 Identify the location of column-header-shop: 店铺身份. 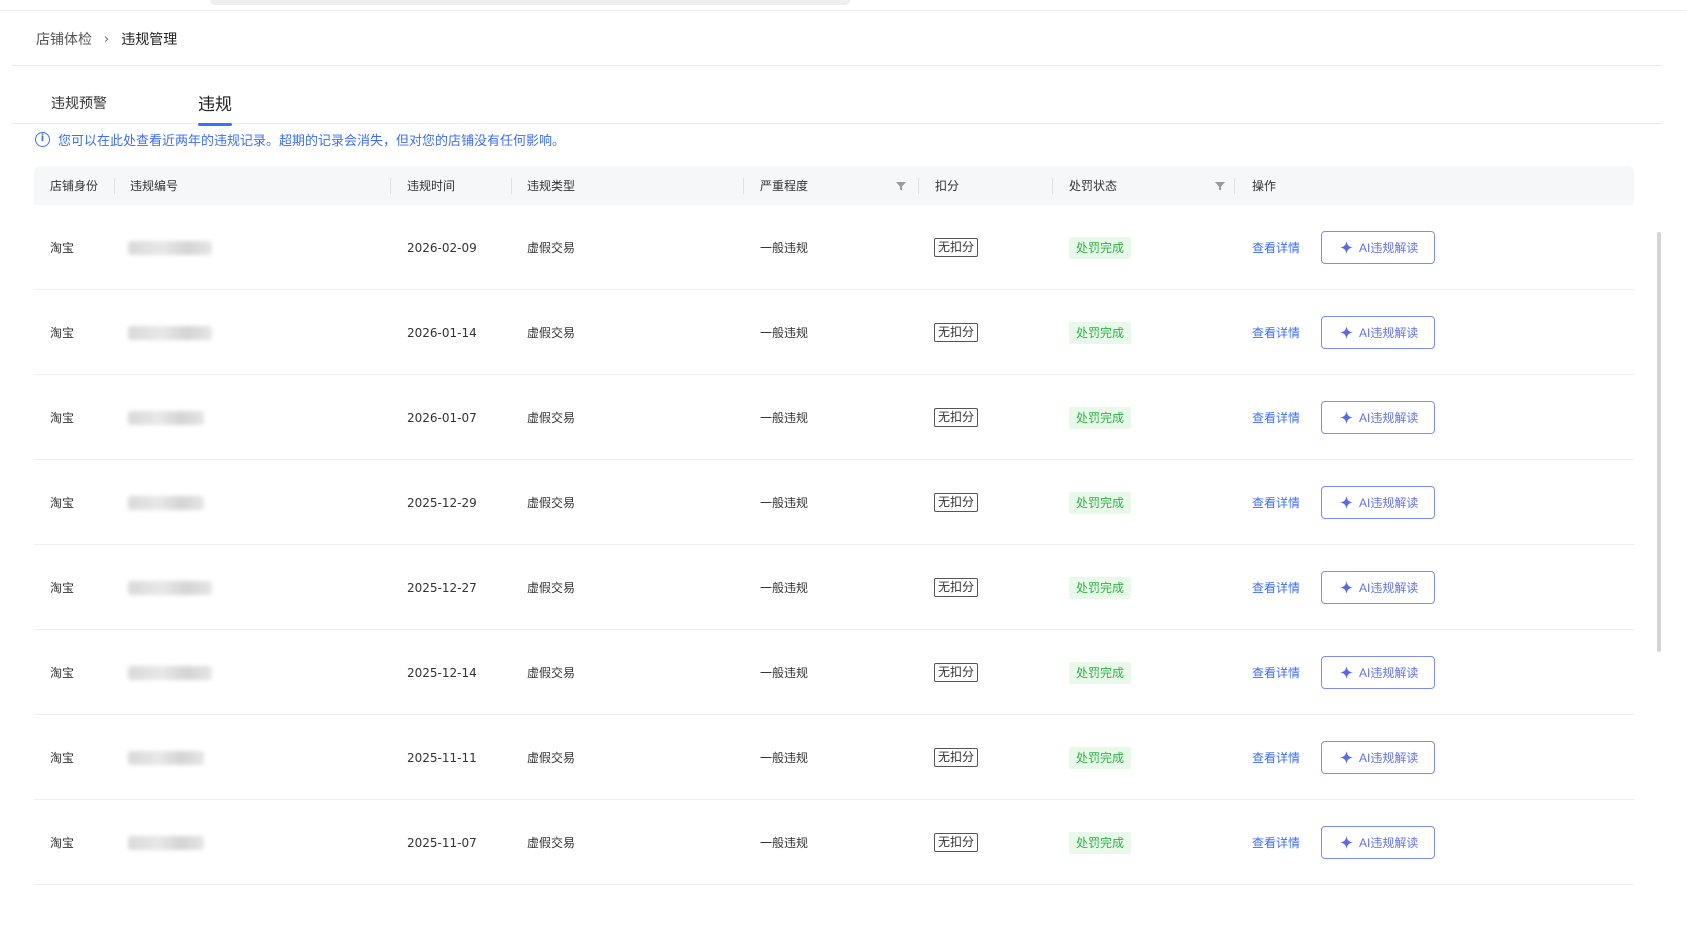
(74, 186).